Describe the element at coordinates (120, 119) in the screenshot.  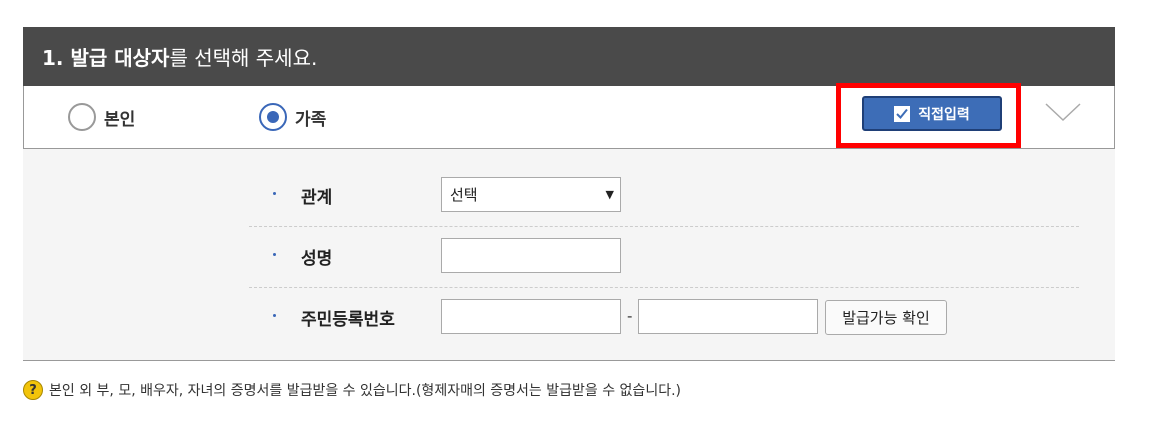
I see `radio-self-label: 본인` at that location.